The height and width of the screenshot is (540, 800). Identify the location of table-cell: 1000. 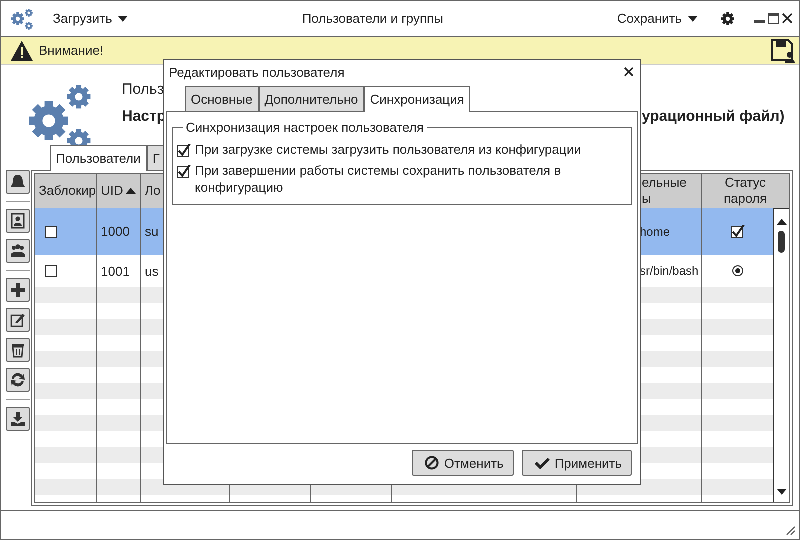
(115, 231).